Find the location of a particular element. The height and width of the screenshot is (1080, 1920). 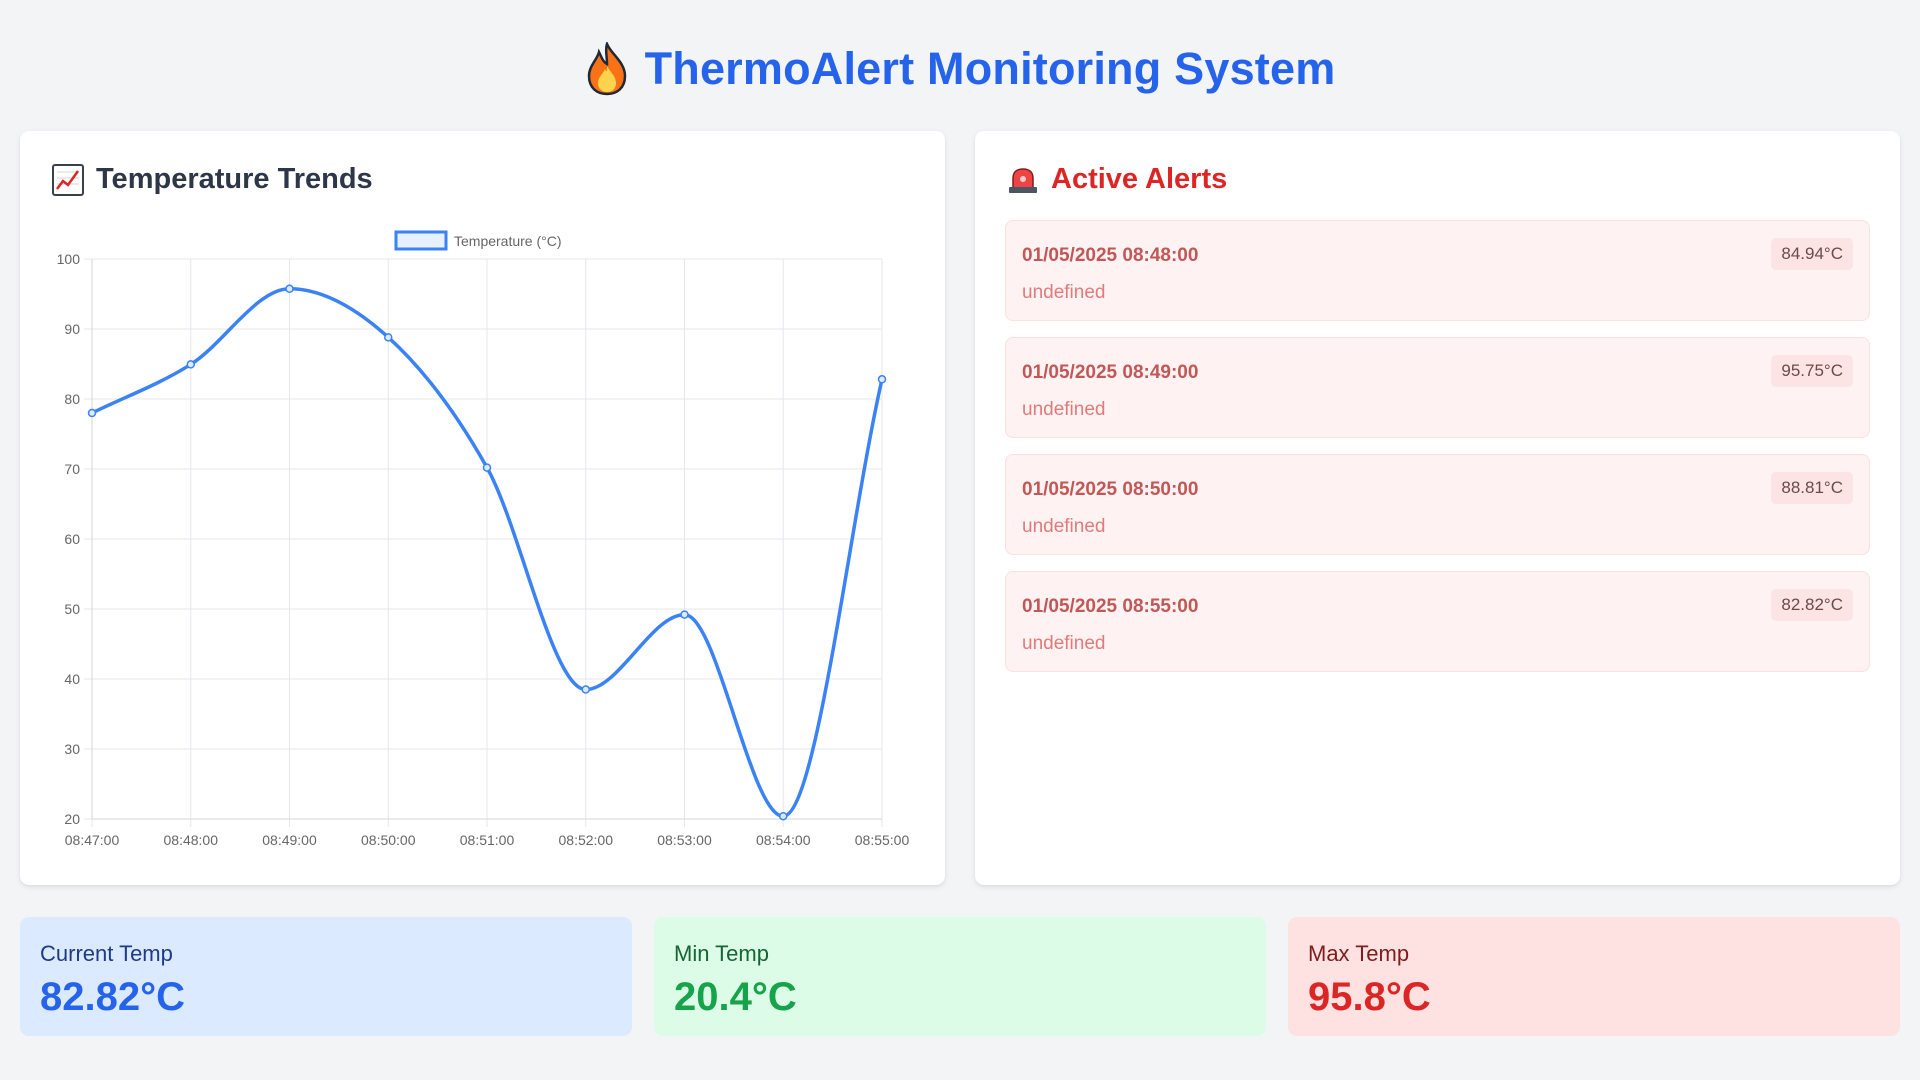

x-tick-label: 08:53:00 is located at coordinates (684, 840).